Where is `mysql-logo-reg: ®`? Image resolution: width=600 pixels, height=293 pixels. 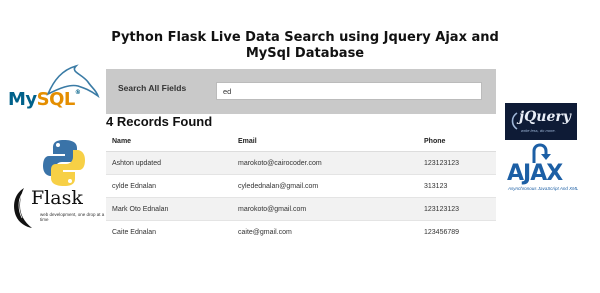 mysql-logo-reg: ® is located at coordinates (77, 92).